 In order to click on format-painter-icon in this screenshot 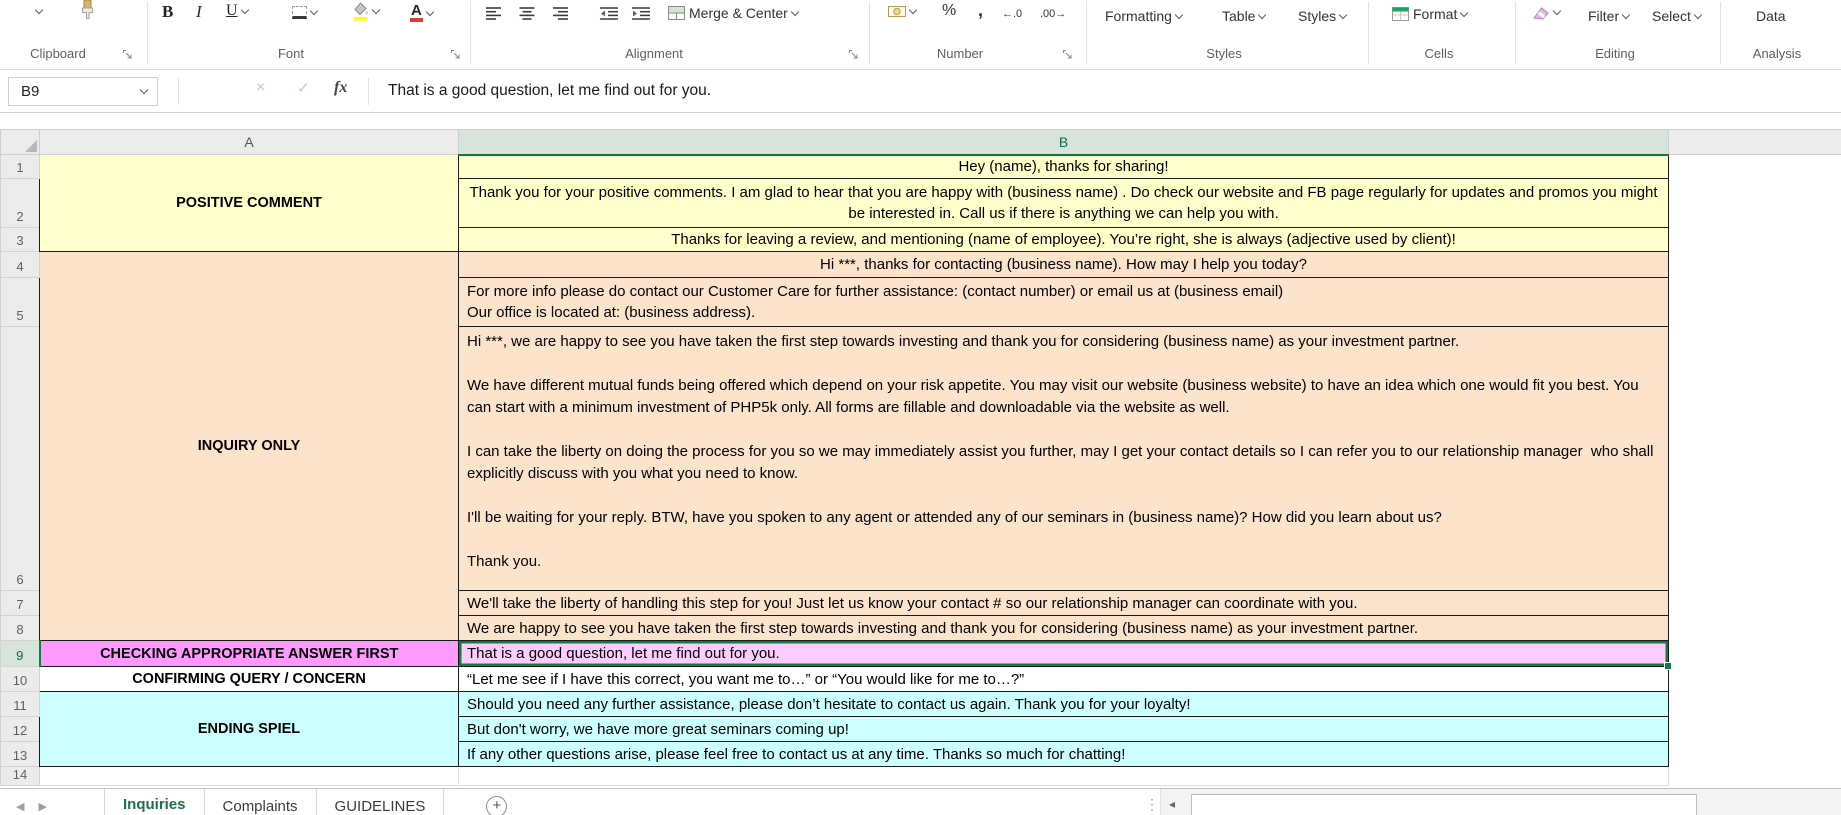, I will do `click(87, 9)`.